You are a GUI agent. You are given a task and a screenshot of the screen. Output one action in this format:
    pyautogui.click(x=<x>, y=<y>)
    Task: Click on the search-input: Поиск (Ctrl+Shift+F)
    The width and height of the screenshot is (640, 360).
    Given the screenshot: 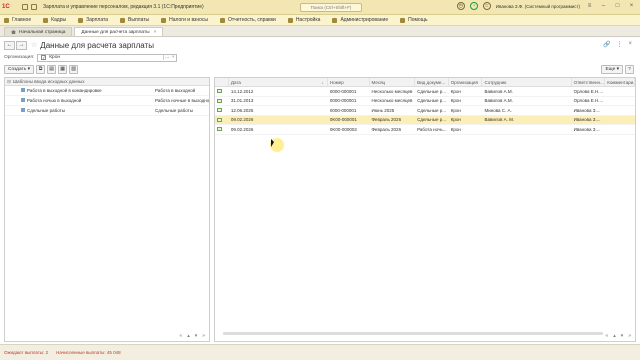 What is the action you would take?
    pyautogui.click(x=331, y=7)
    